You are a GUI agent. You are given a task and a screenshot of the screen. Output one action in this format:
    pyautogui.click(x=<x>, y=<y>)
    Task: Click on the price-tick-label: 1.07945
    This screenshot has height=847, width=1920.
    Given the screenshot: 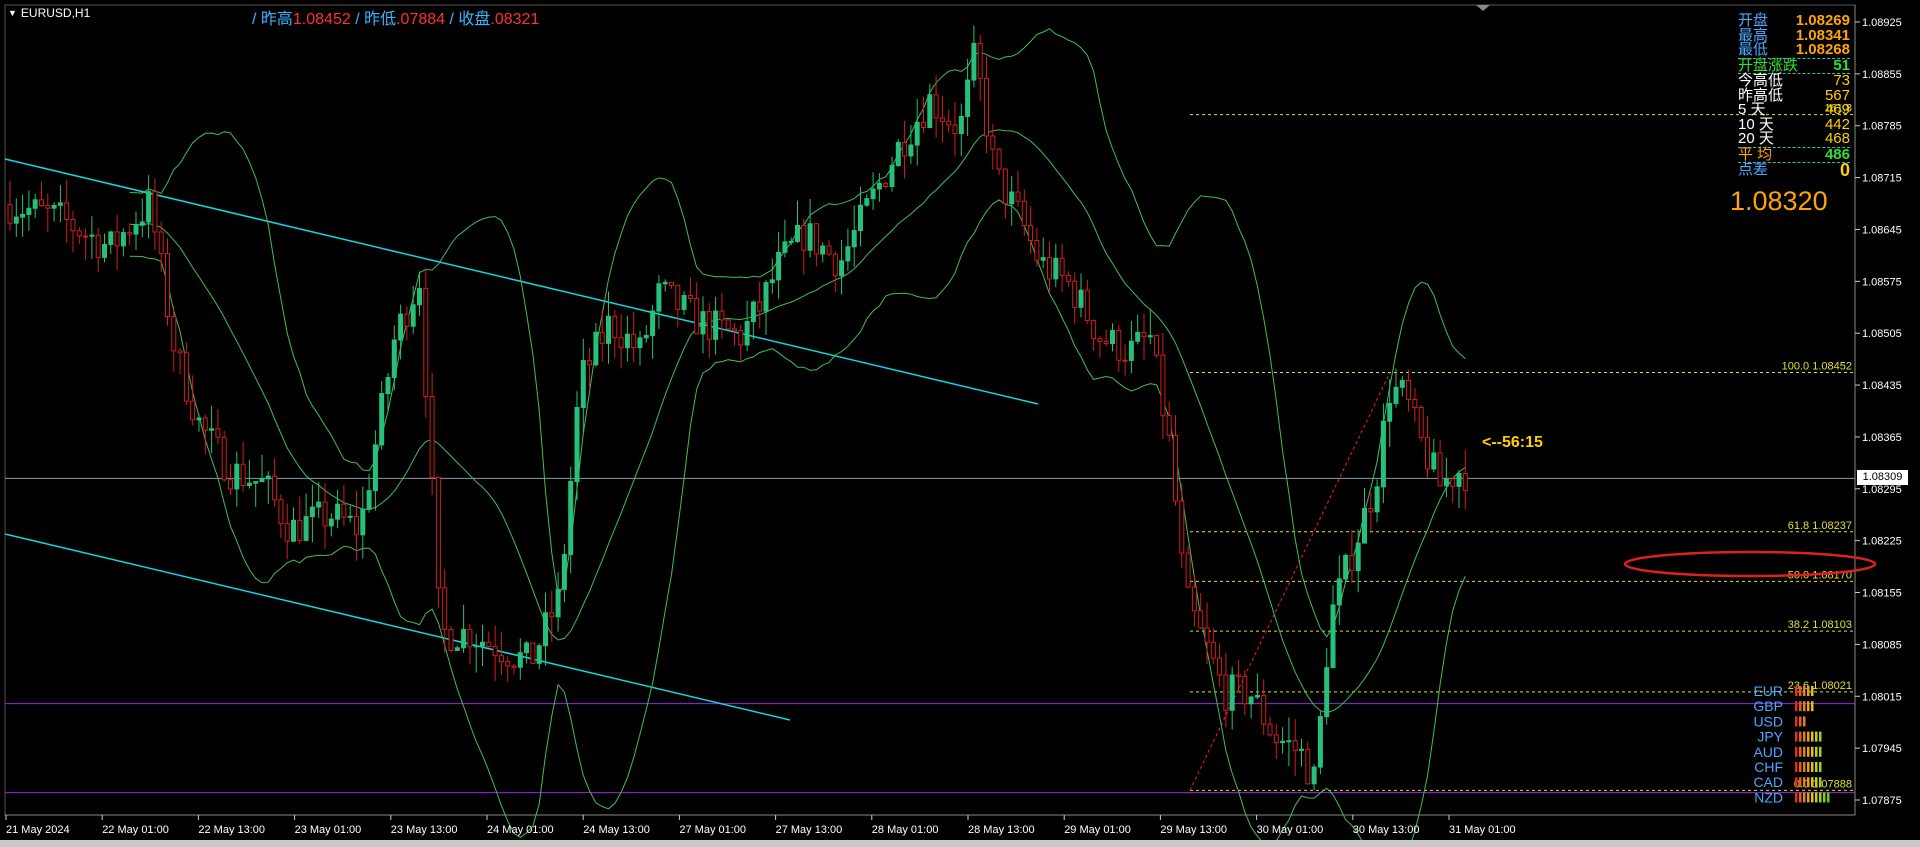 What is the action you would take?
    pyautogui.click(x=1882, y=749)
    